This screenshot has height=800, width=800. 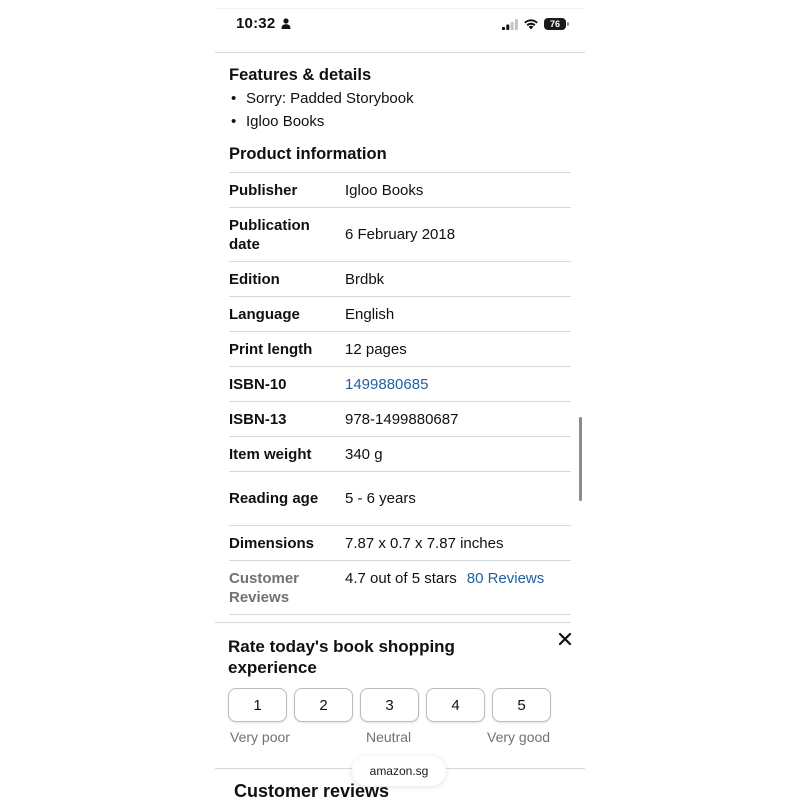 I want to click on info-label: Reading age, so click(x=274, y=498).